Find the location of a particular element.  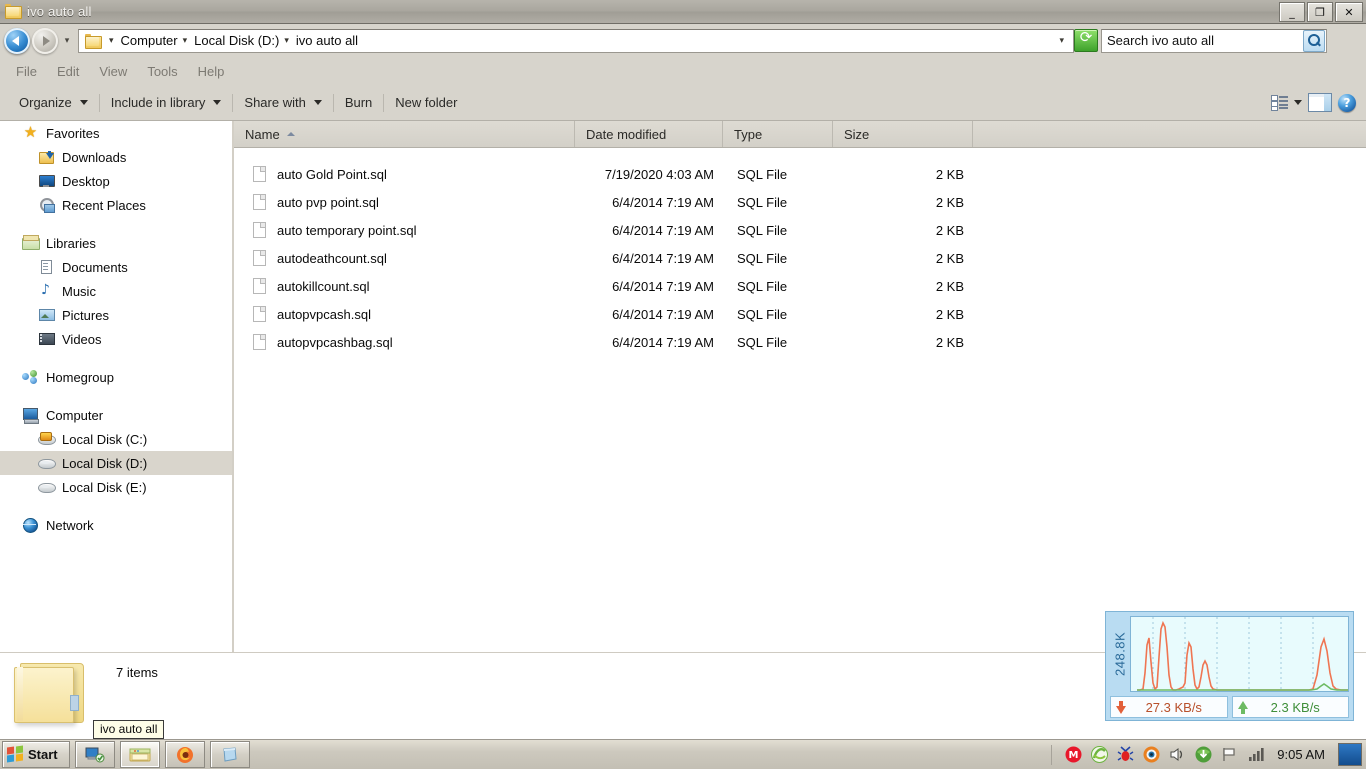

taskbar-button-reader is located at coordinates (229, 754).